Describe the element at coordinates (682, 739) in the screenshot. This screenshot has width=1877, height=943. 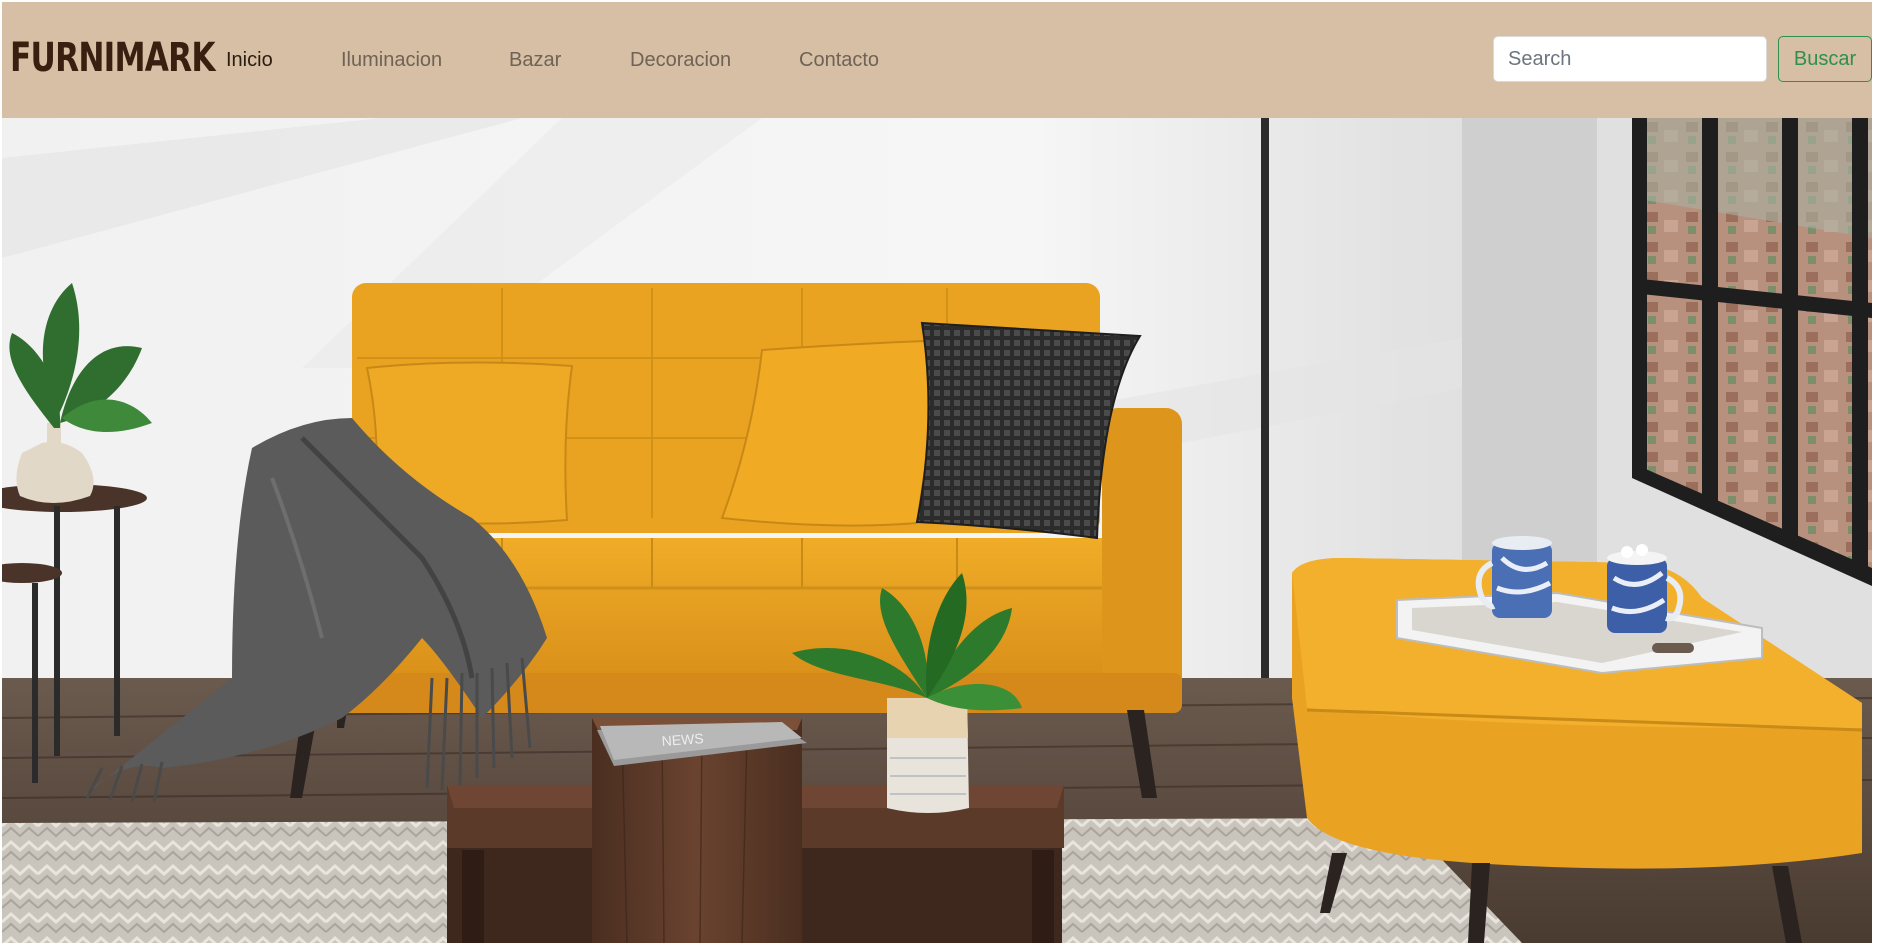
I see `magazine-text: NEWS` at that location.